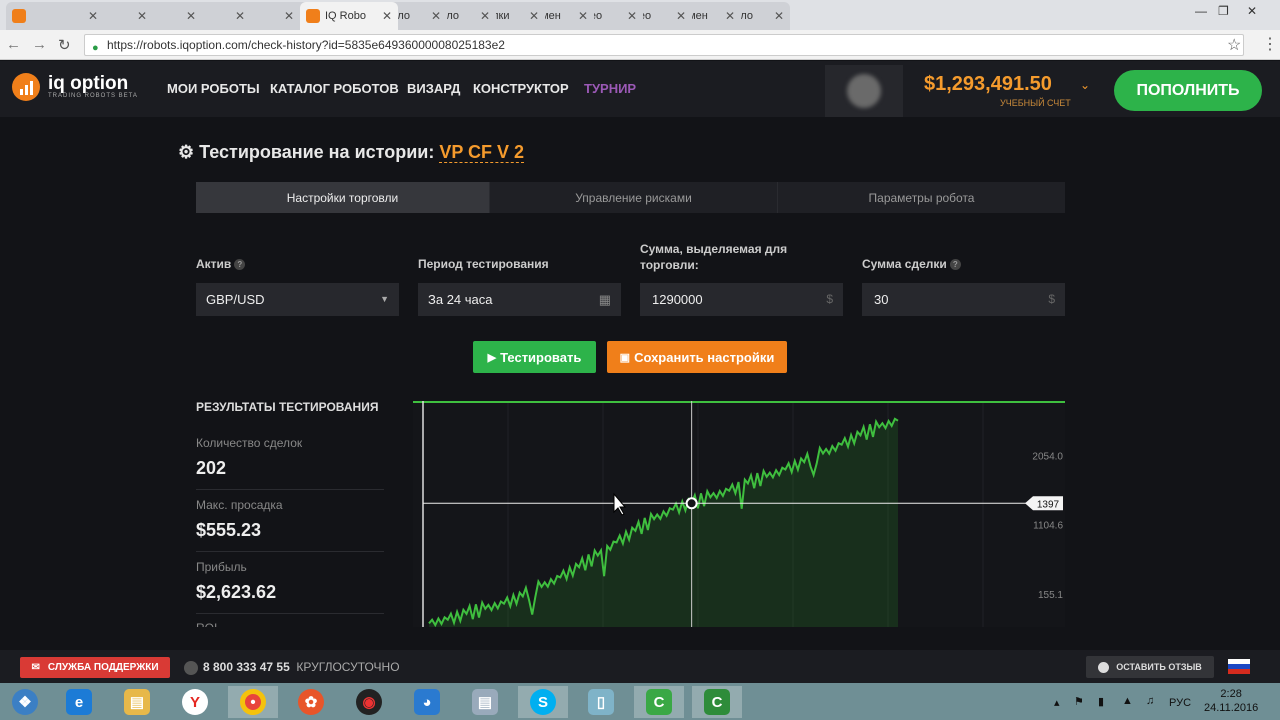 This screenshot has width=1280, height=720. Describe the element at coordinates (492, 357) in the screenshot. I see `play-icon: ▶` at that location.